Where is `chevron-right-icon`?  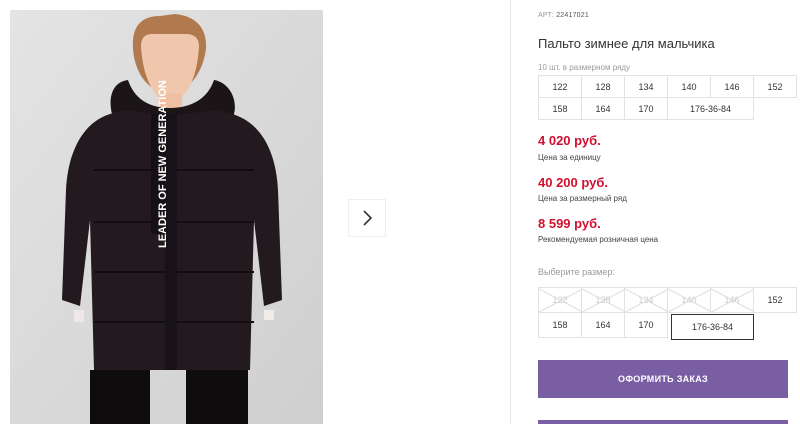
chevron-right-icon is located at coordinates (368, 218).